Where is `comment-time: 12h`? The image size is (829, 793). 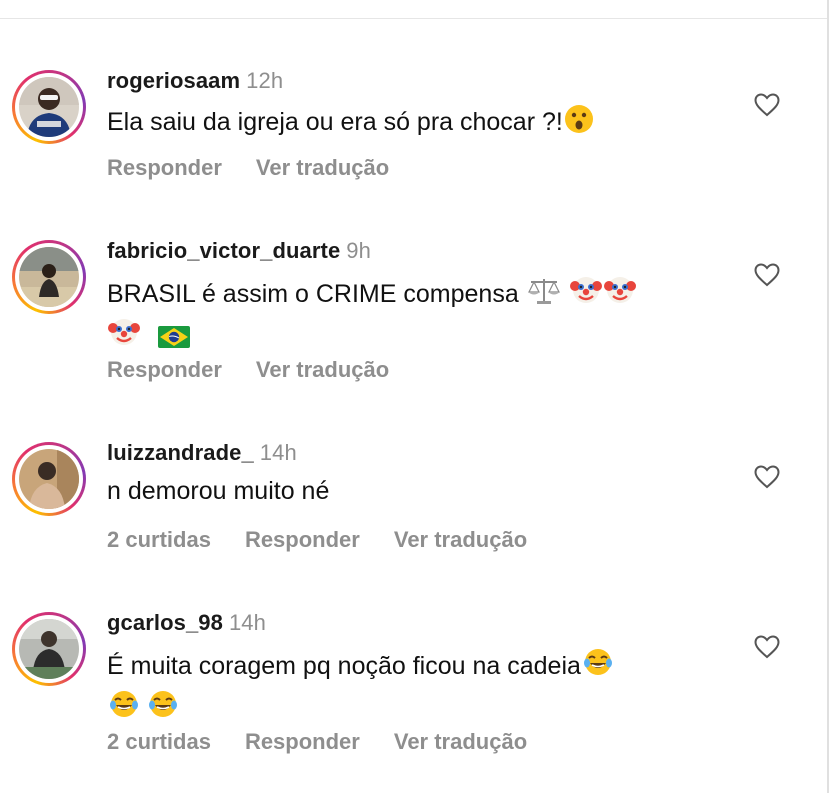
comment-time: 12h is located at coordinates (265, 80).